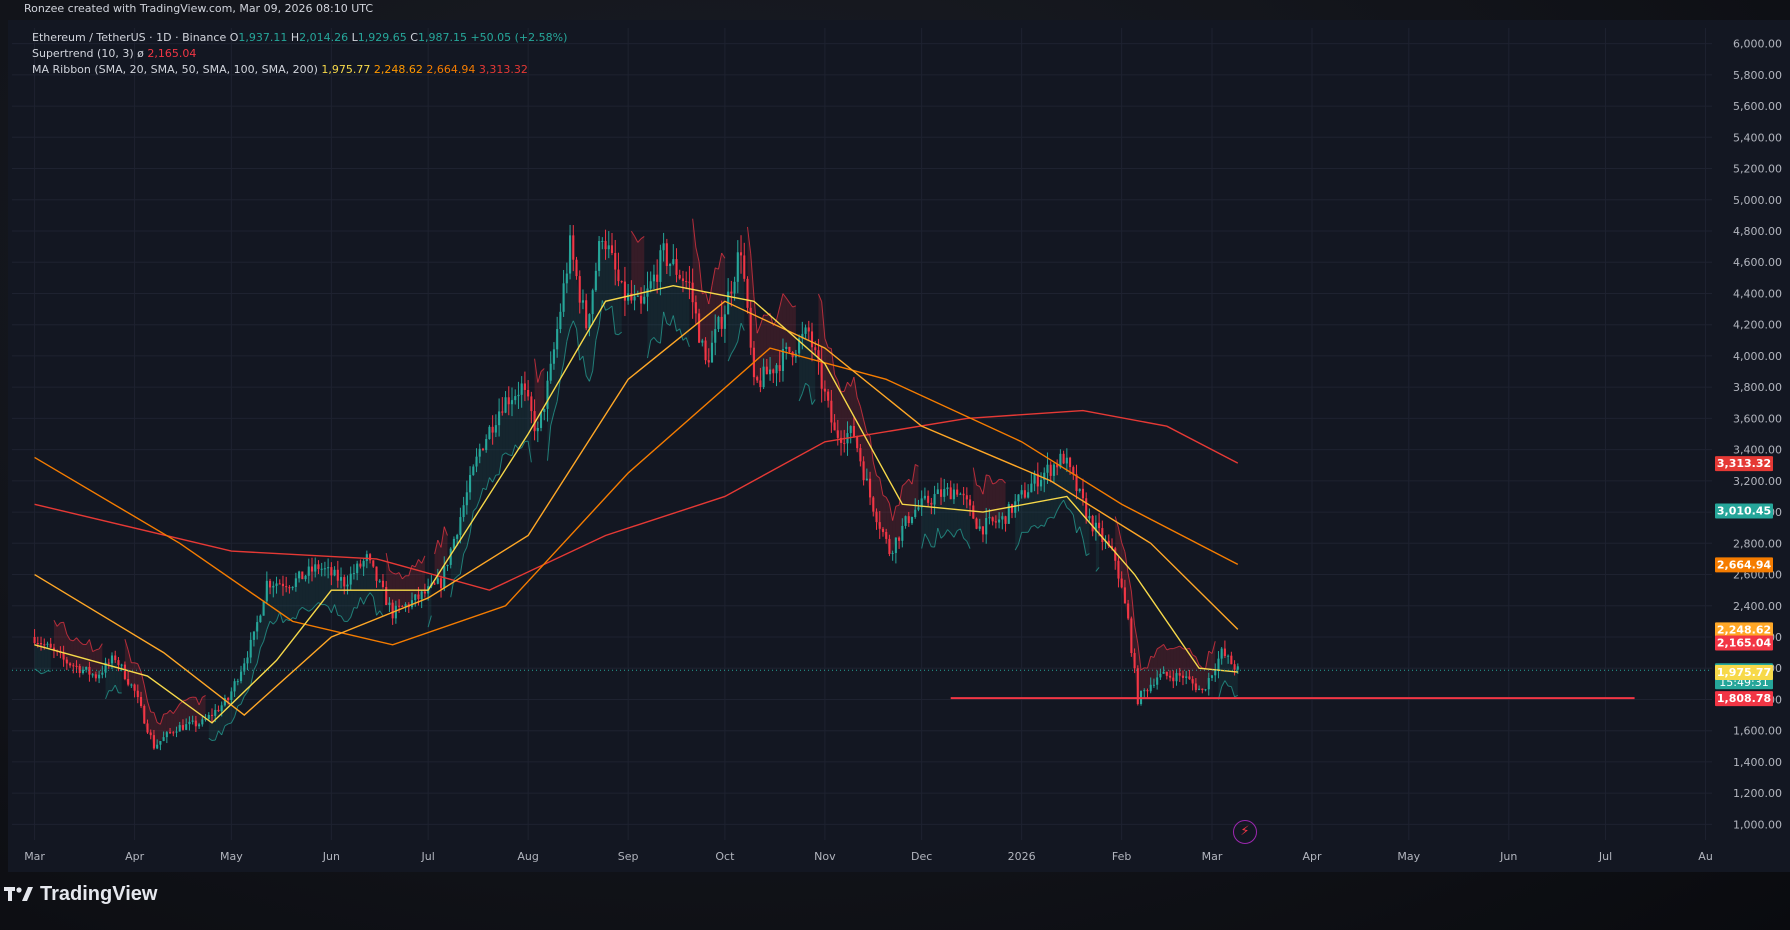 This screenshot has height=930, width=1790. Describe the element at coordinates (1245, 832) in the screenshot. I see `lightning-icon: ⚡` at that location.